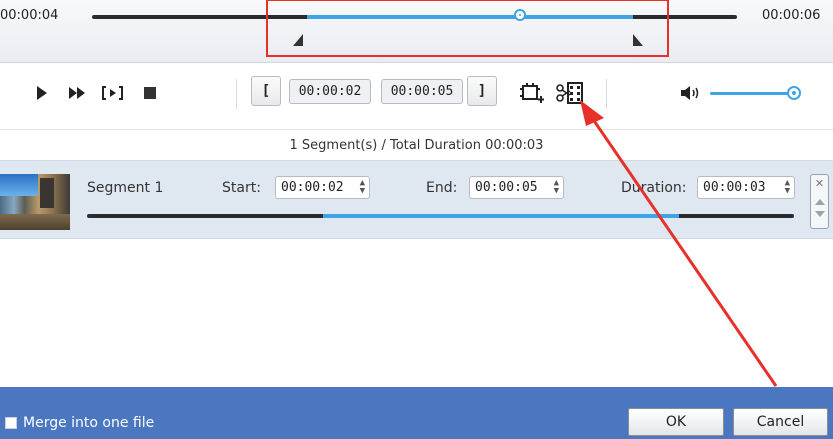 This screenshot has height=439, width=833. I want to click on set-start-button: [, so click(266, 91).